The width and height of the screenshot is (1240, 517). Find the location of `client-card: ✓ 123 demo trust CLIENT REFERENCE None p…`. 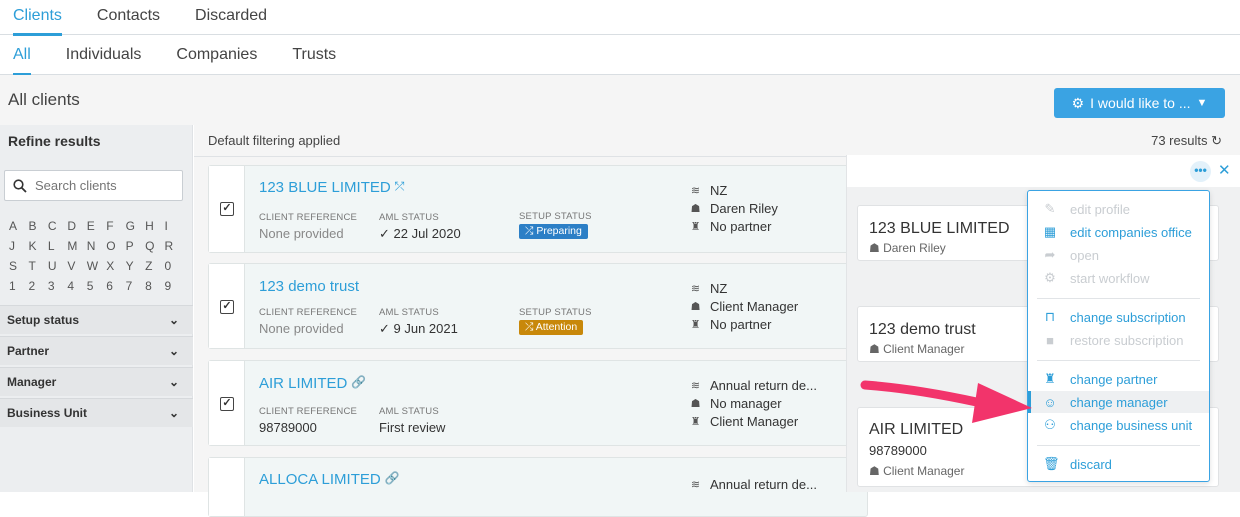

client-card: ✓ 123 demo trust CLIENT REFERENCE None p… is located at coordinates (538, 306).